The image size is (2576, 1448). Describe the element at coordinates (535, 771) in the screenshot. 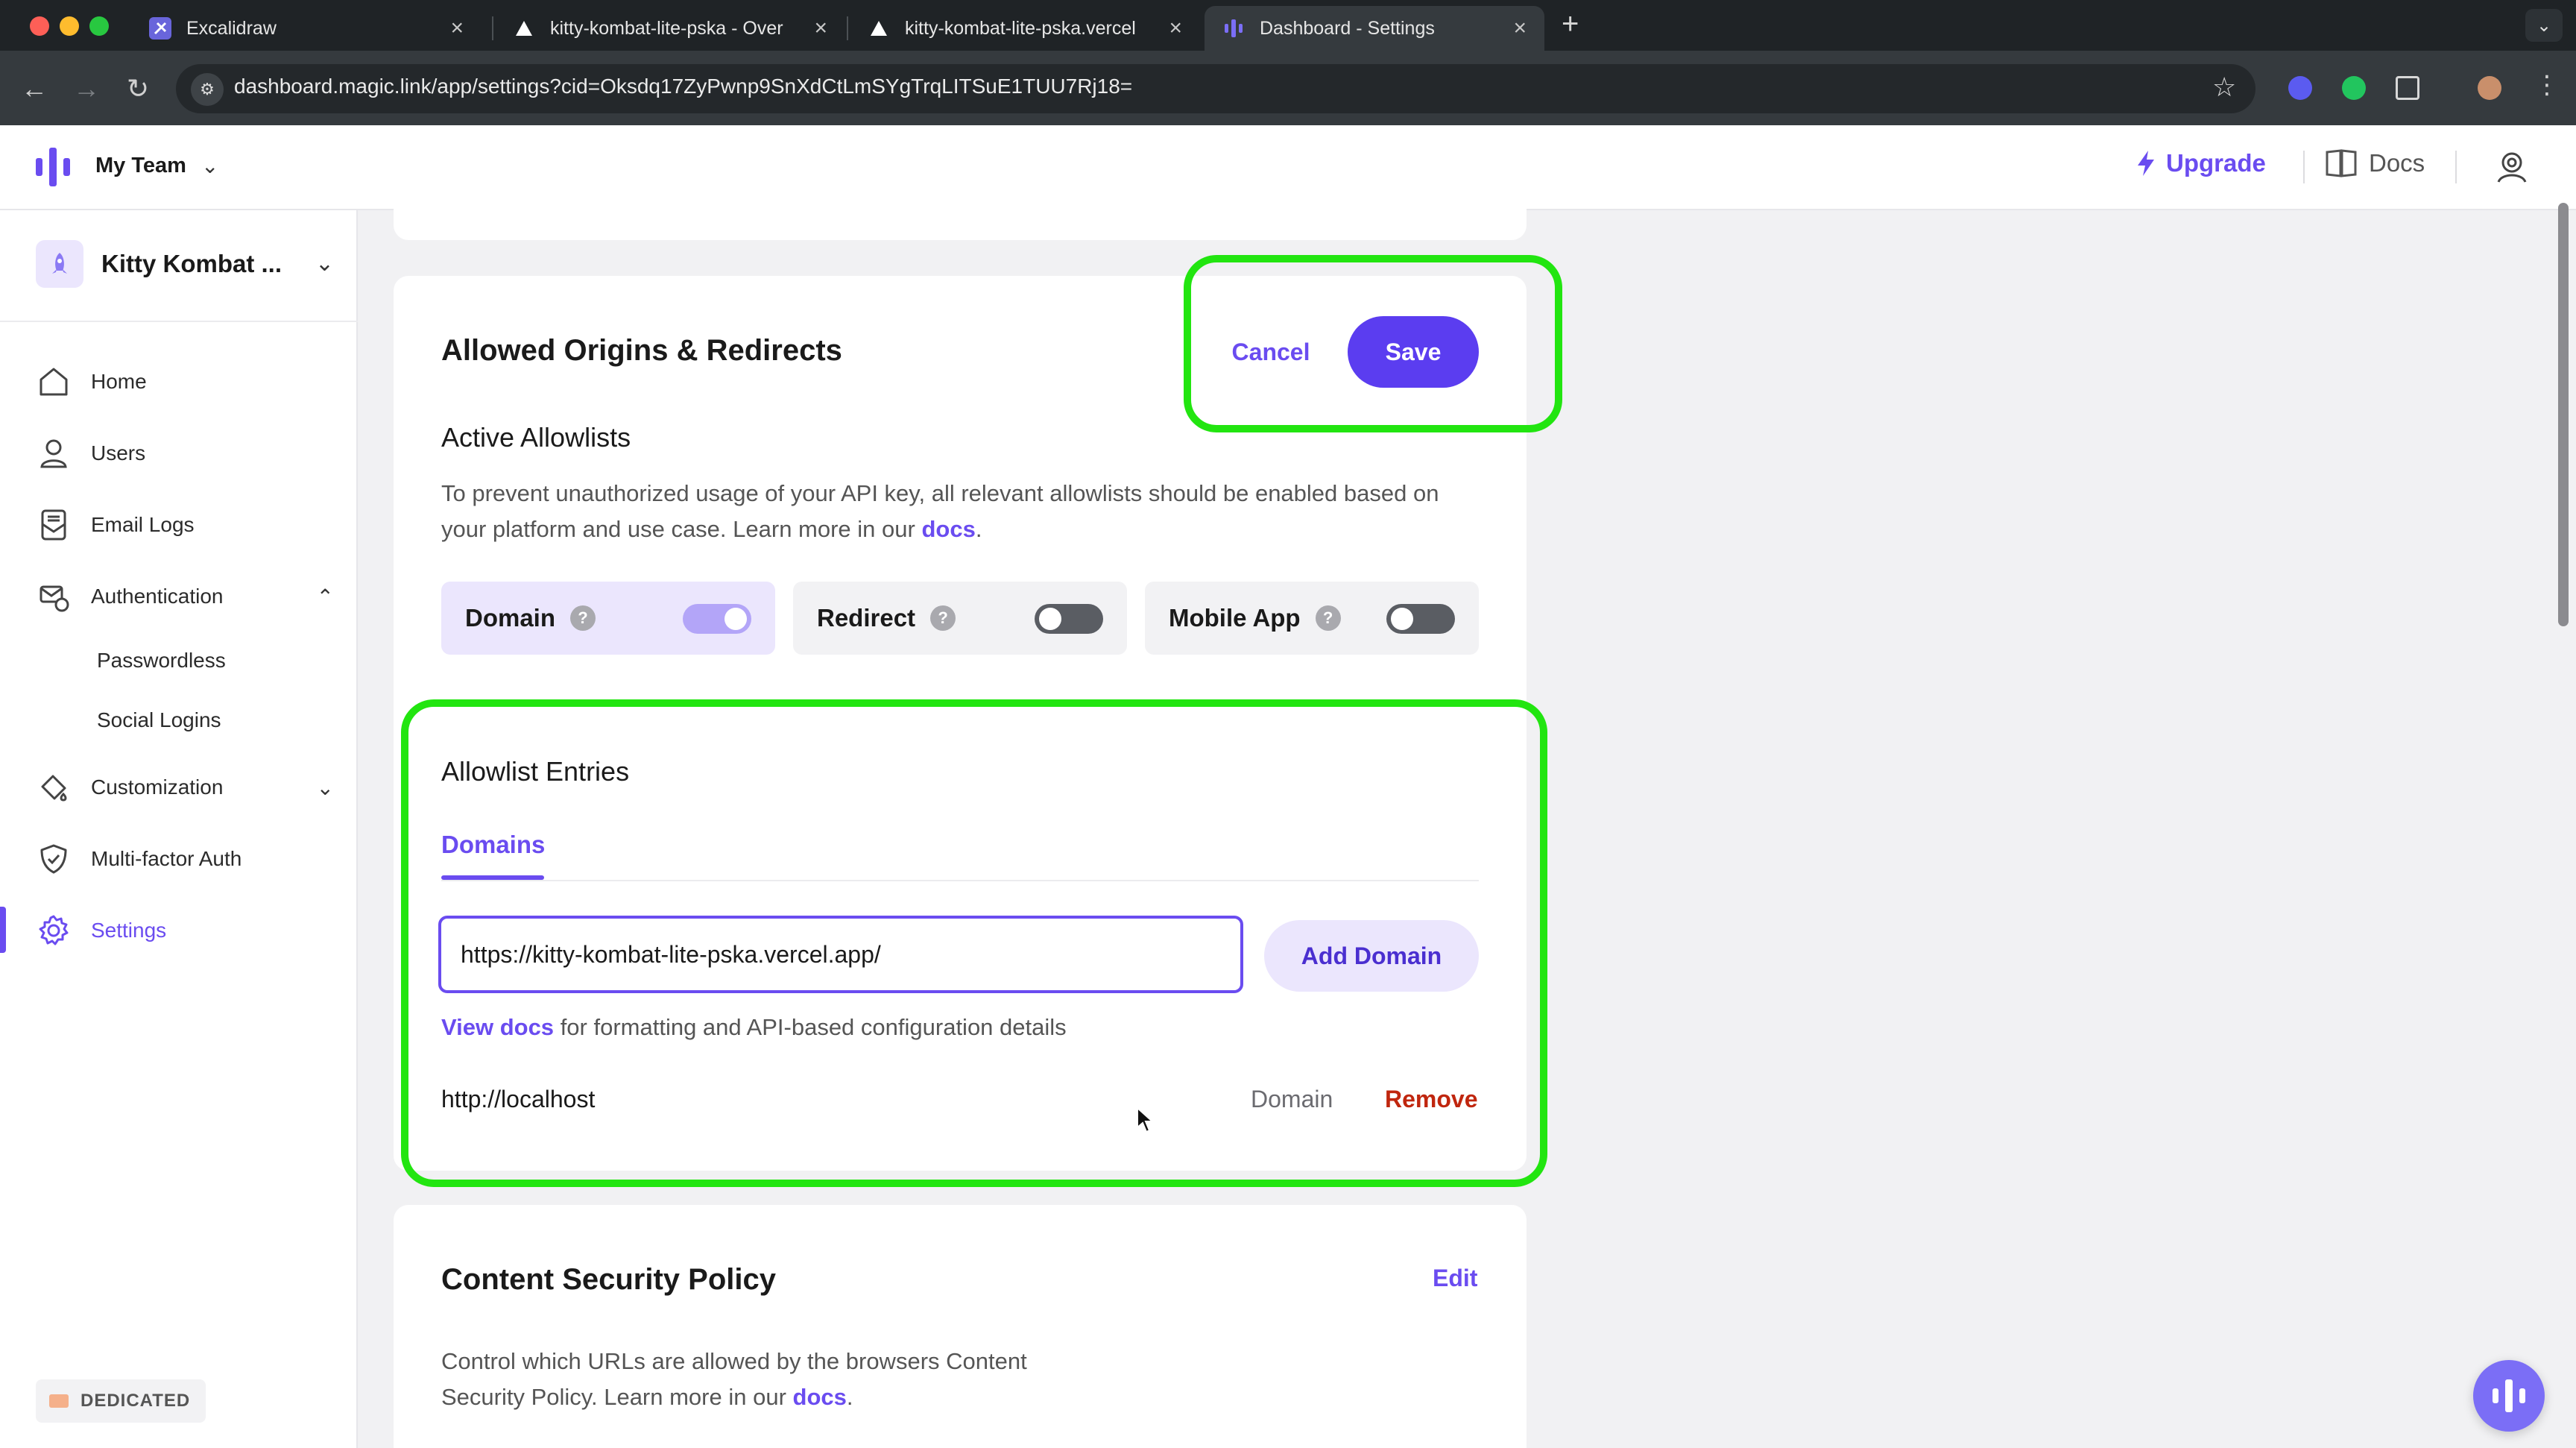

I see `allowlist-entries-title: Allowlist Entries` at that location.